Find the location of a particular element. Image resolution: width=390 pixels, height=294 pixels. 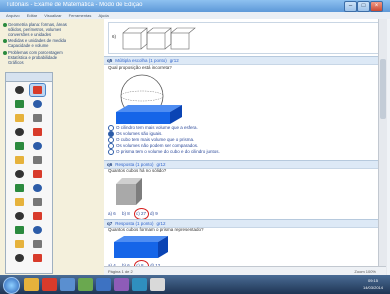

cut-icon is located at coordinates (37, 202).